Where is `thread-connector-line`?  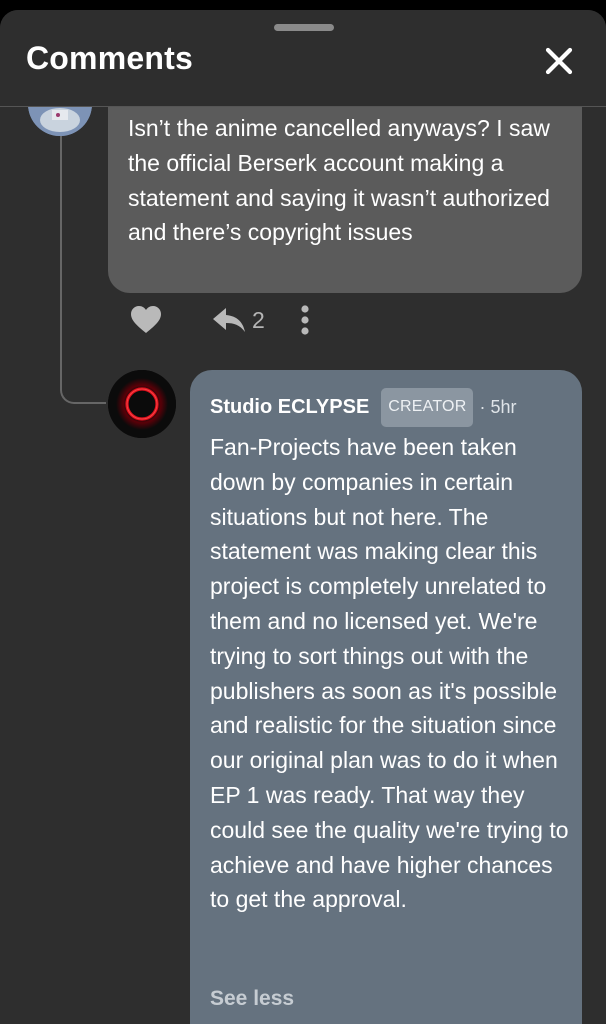 thread-connector-line is located at coordinates (83, 255).